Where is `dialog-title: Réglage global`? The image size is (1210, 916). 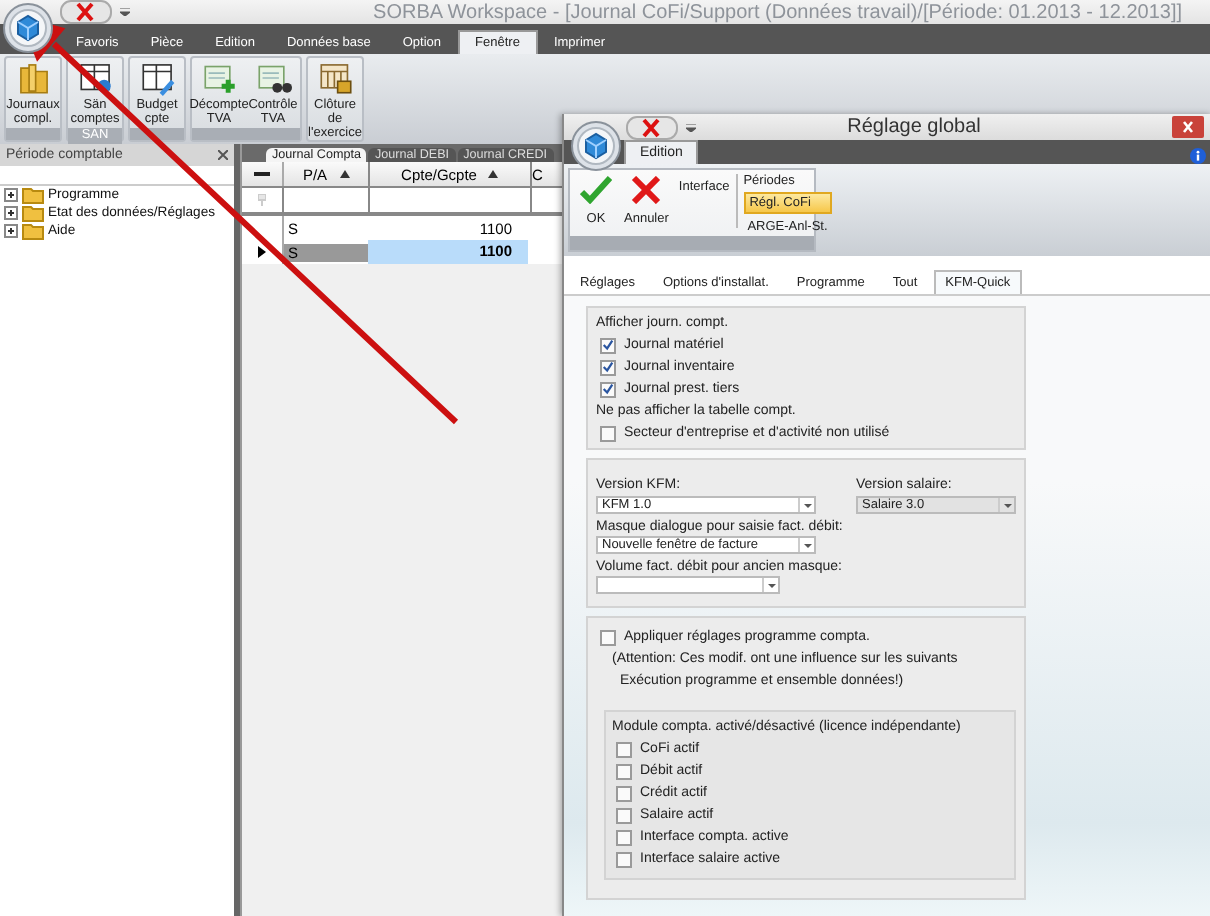 dialog-title: Réglage global is located at coordinates (914, 127).